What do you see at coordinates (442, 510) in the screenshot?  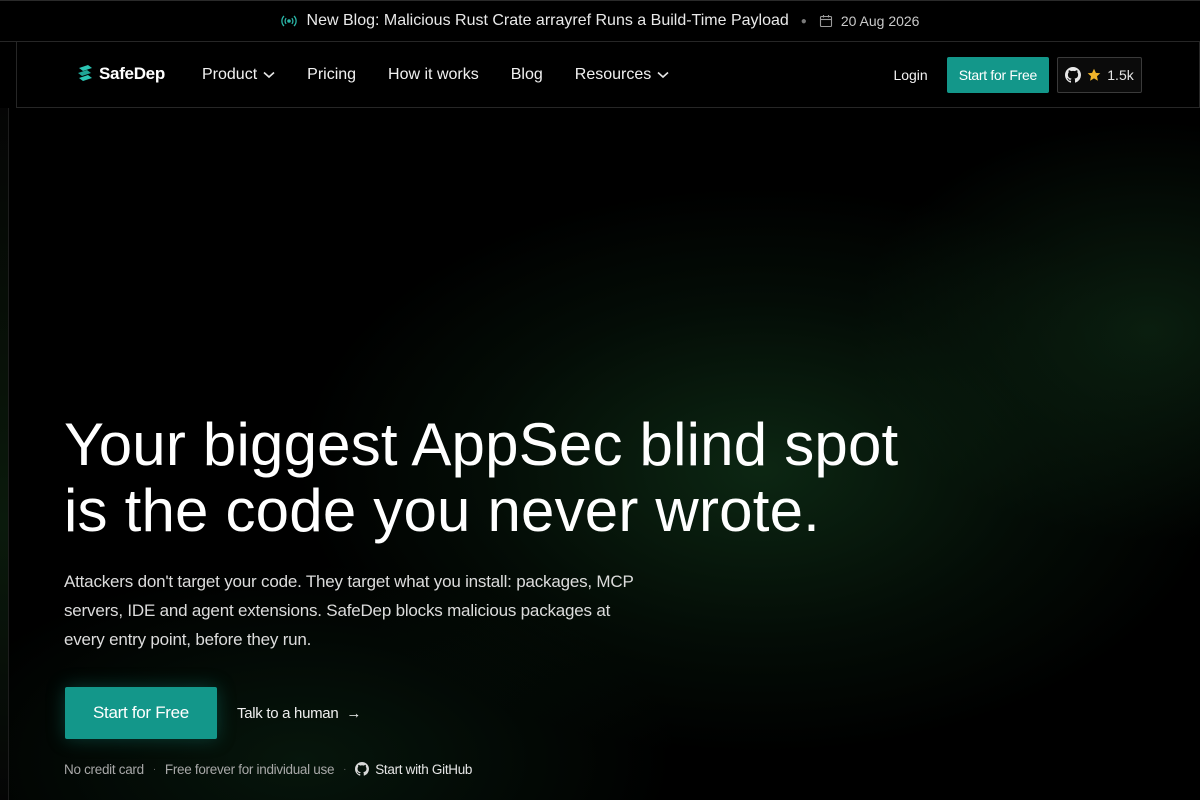 I see `hero-title-line-2: is the code you never wrote.` at bounding box center [442, 510].